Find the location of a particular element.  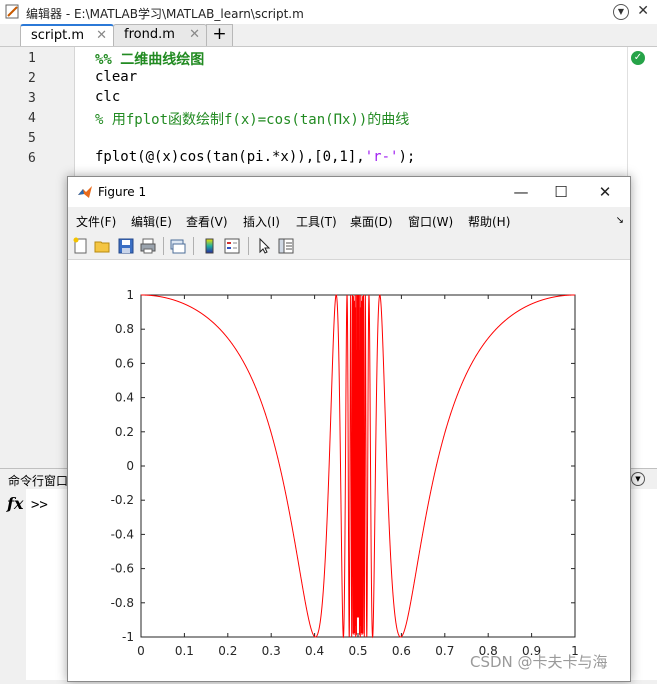

menu-insert: 插入(I) is located at coordinates (261, 221).